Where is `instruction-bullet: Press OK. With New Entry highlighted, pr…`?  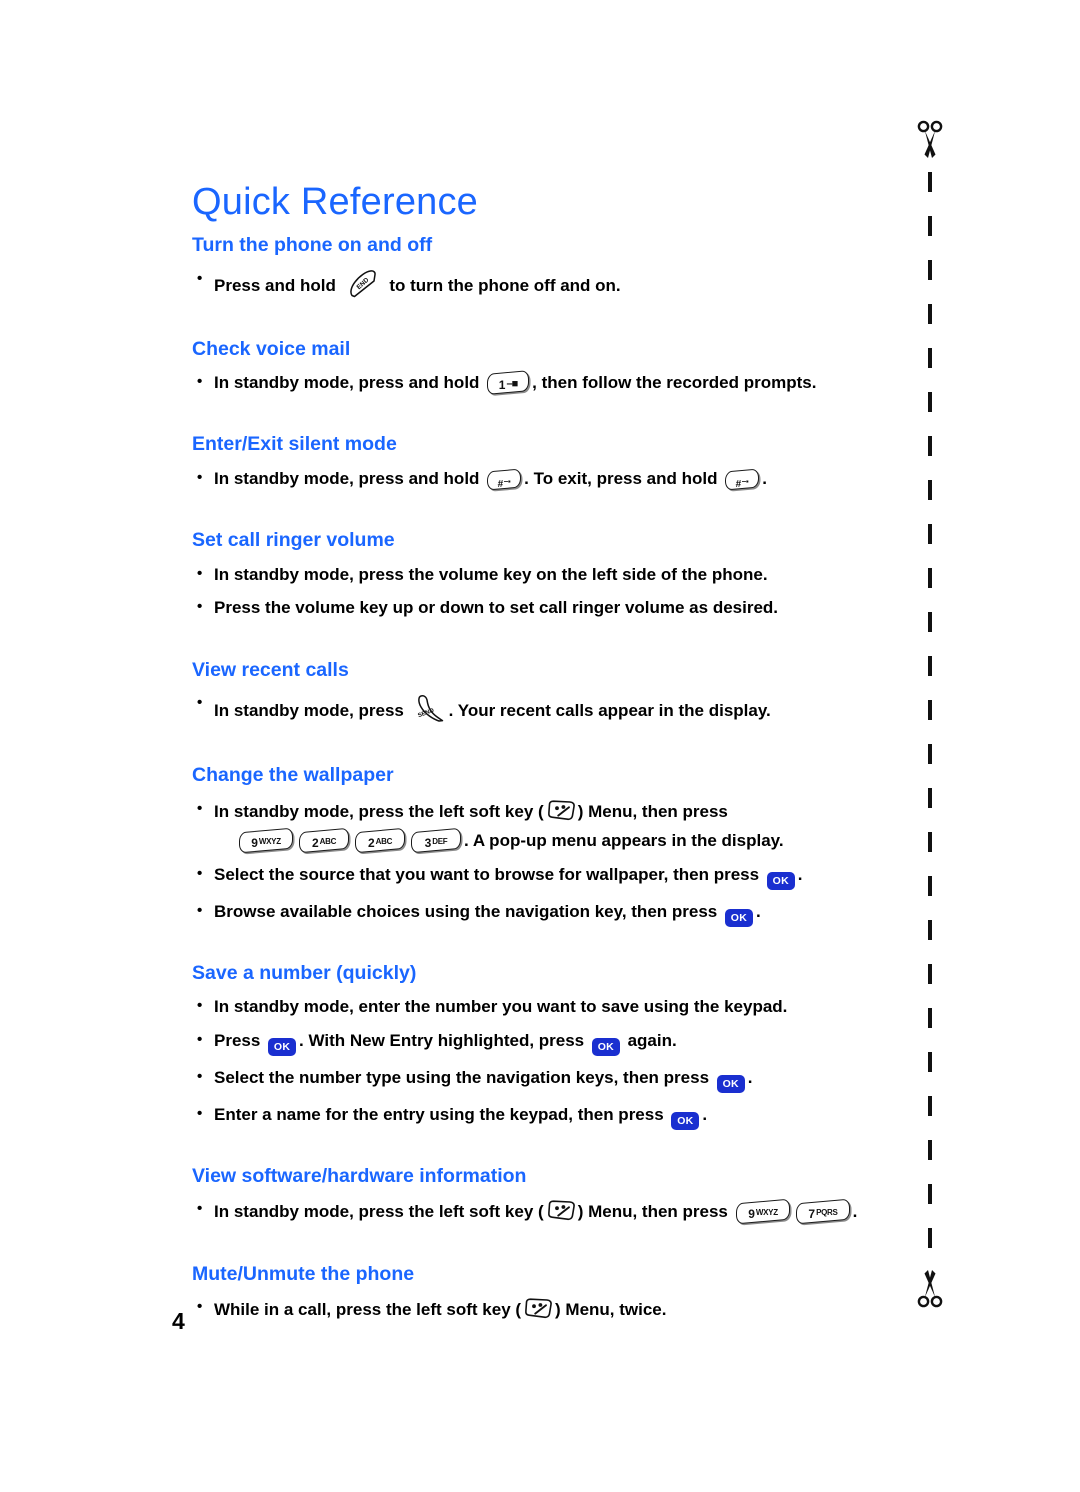
instruction-bullet: Press OK. With New Entry highlighted, pr… is located at coordinates (542, 1043).